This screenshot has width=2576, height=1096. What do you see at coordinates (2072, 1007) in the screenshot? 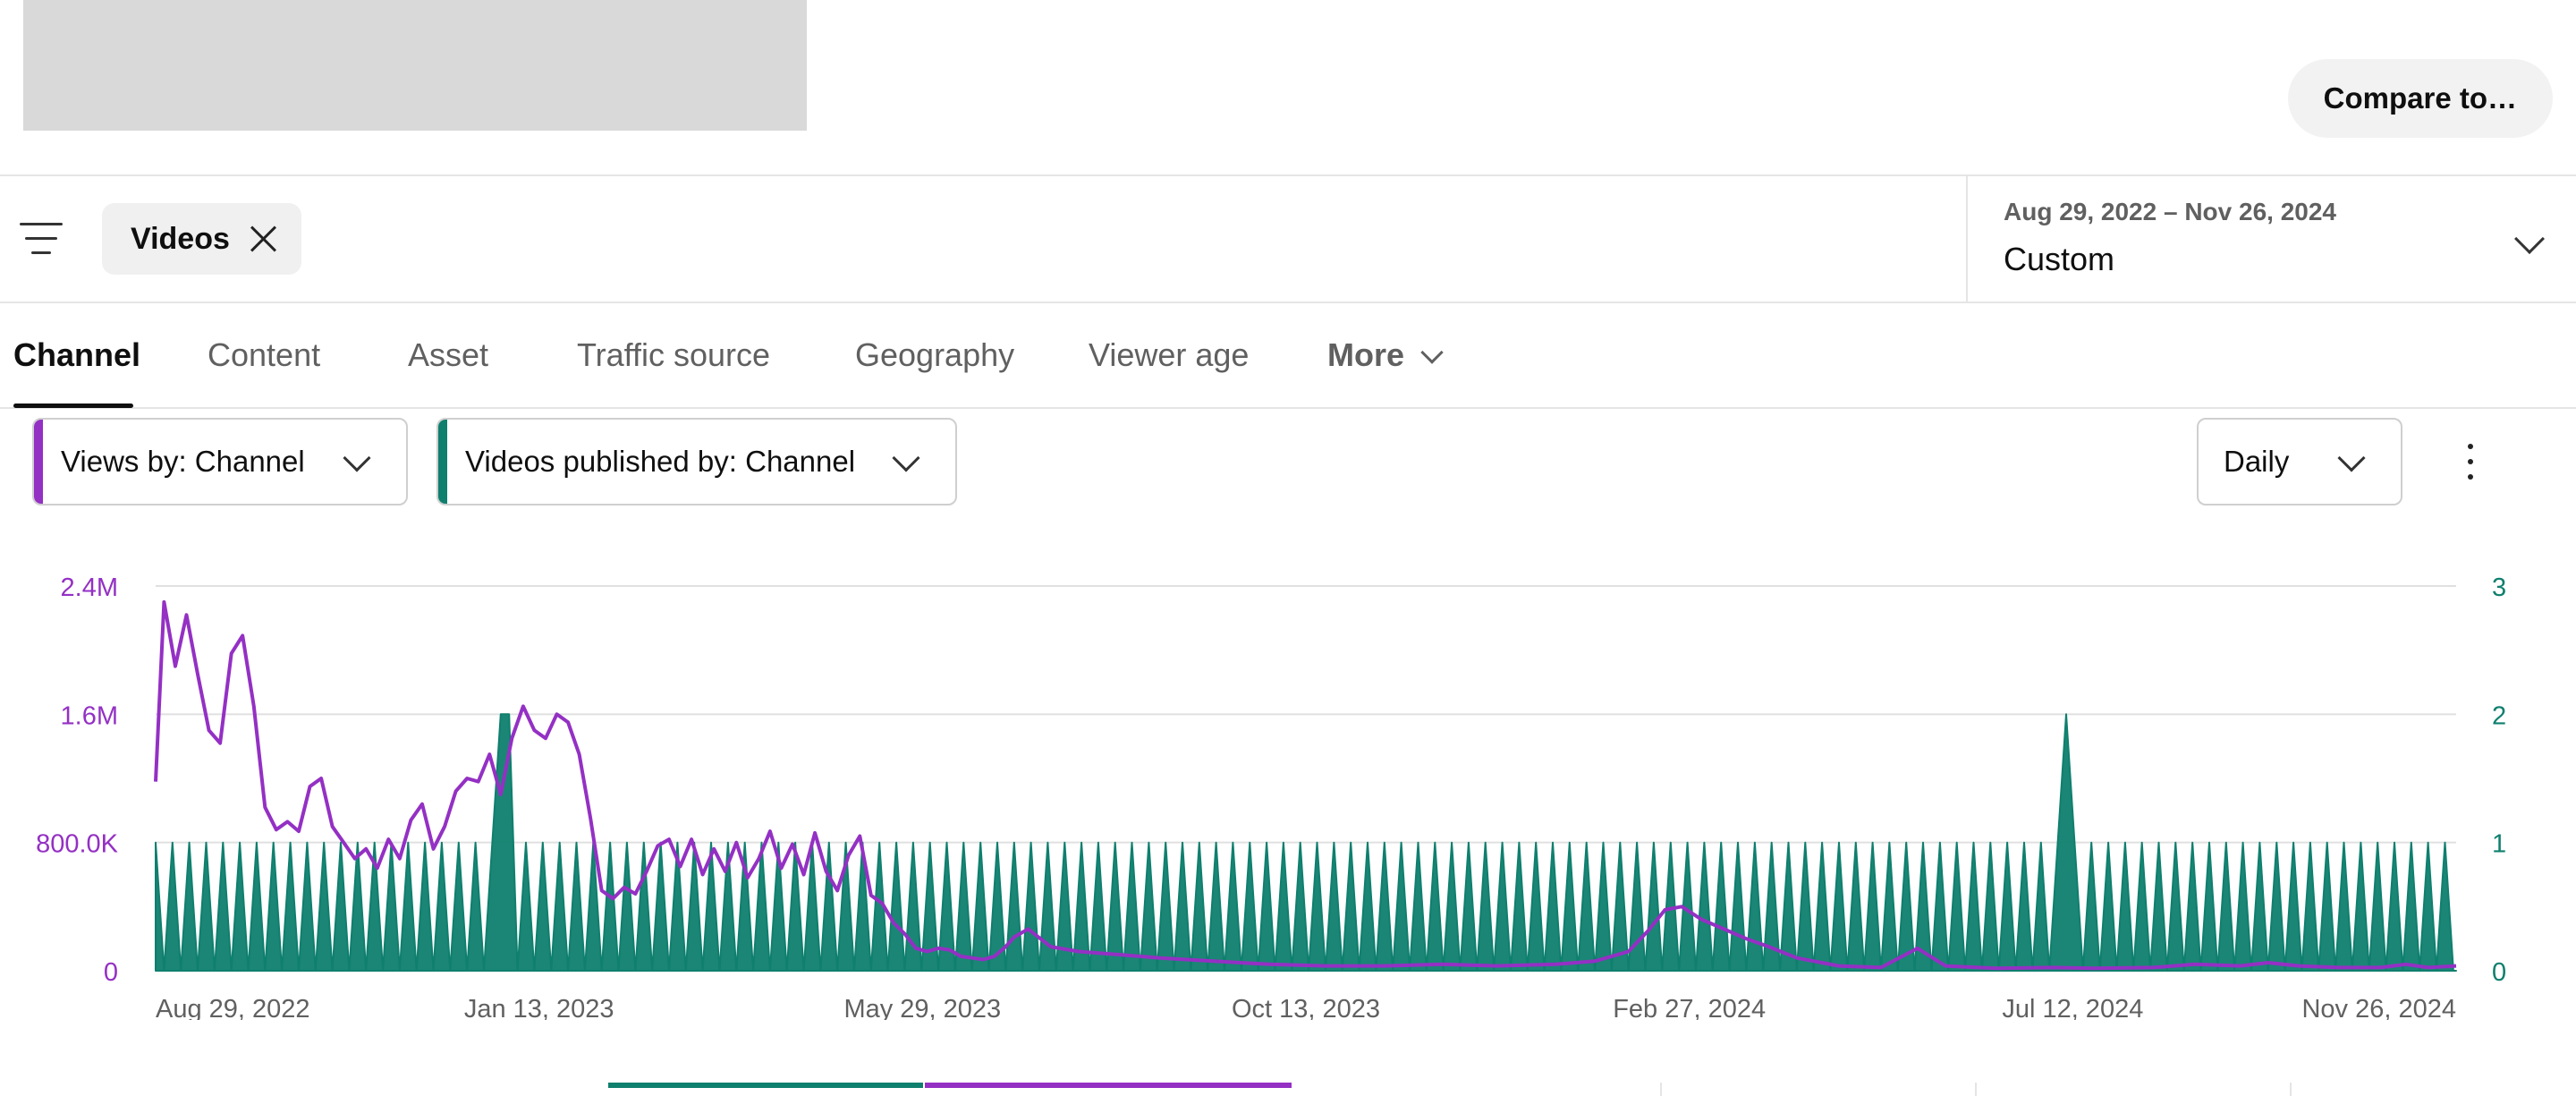
I see `x-tick-label: Jul 12, 2024` at bounding box center [2072, 1007].